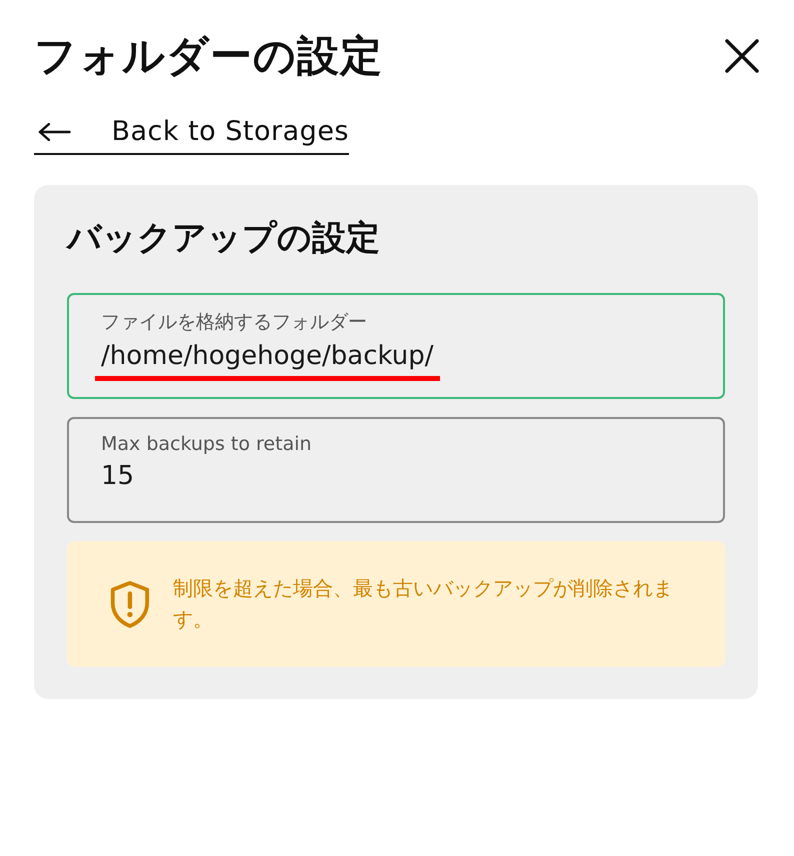 Image resolution: width=794 pixels, height=856 pixels. I want to click on warning-text: 制限を超えた場合、最も古いバックアップが削除されます。, so click(423, 604).